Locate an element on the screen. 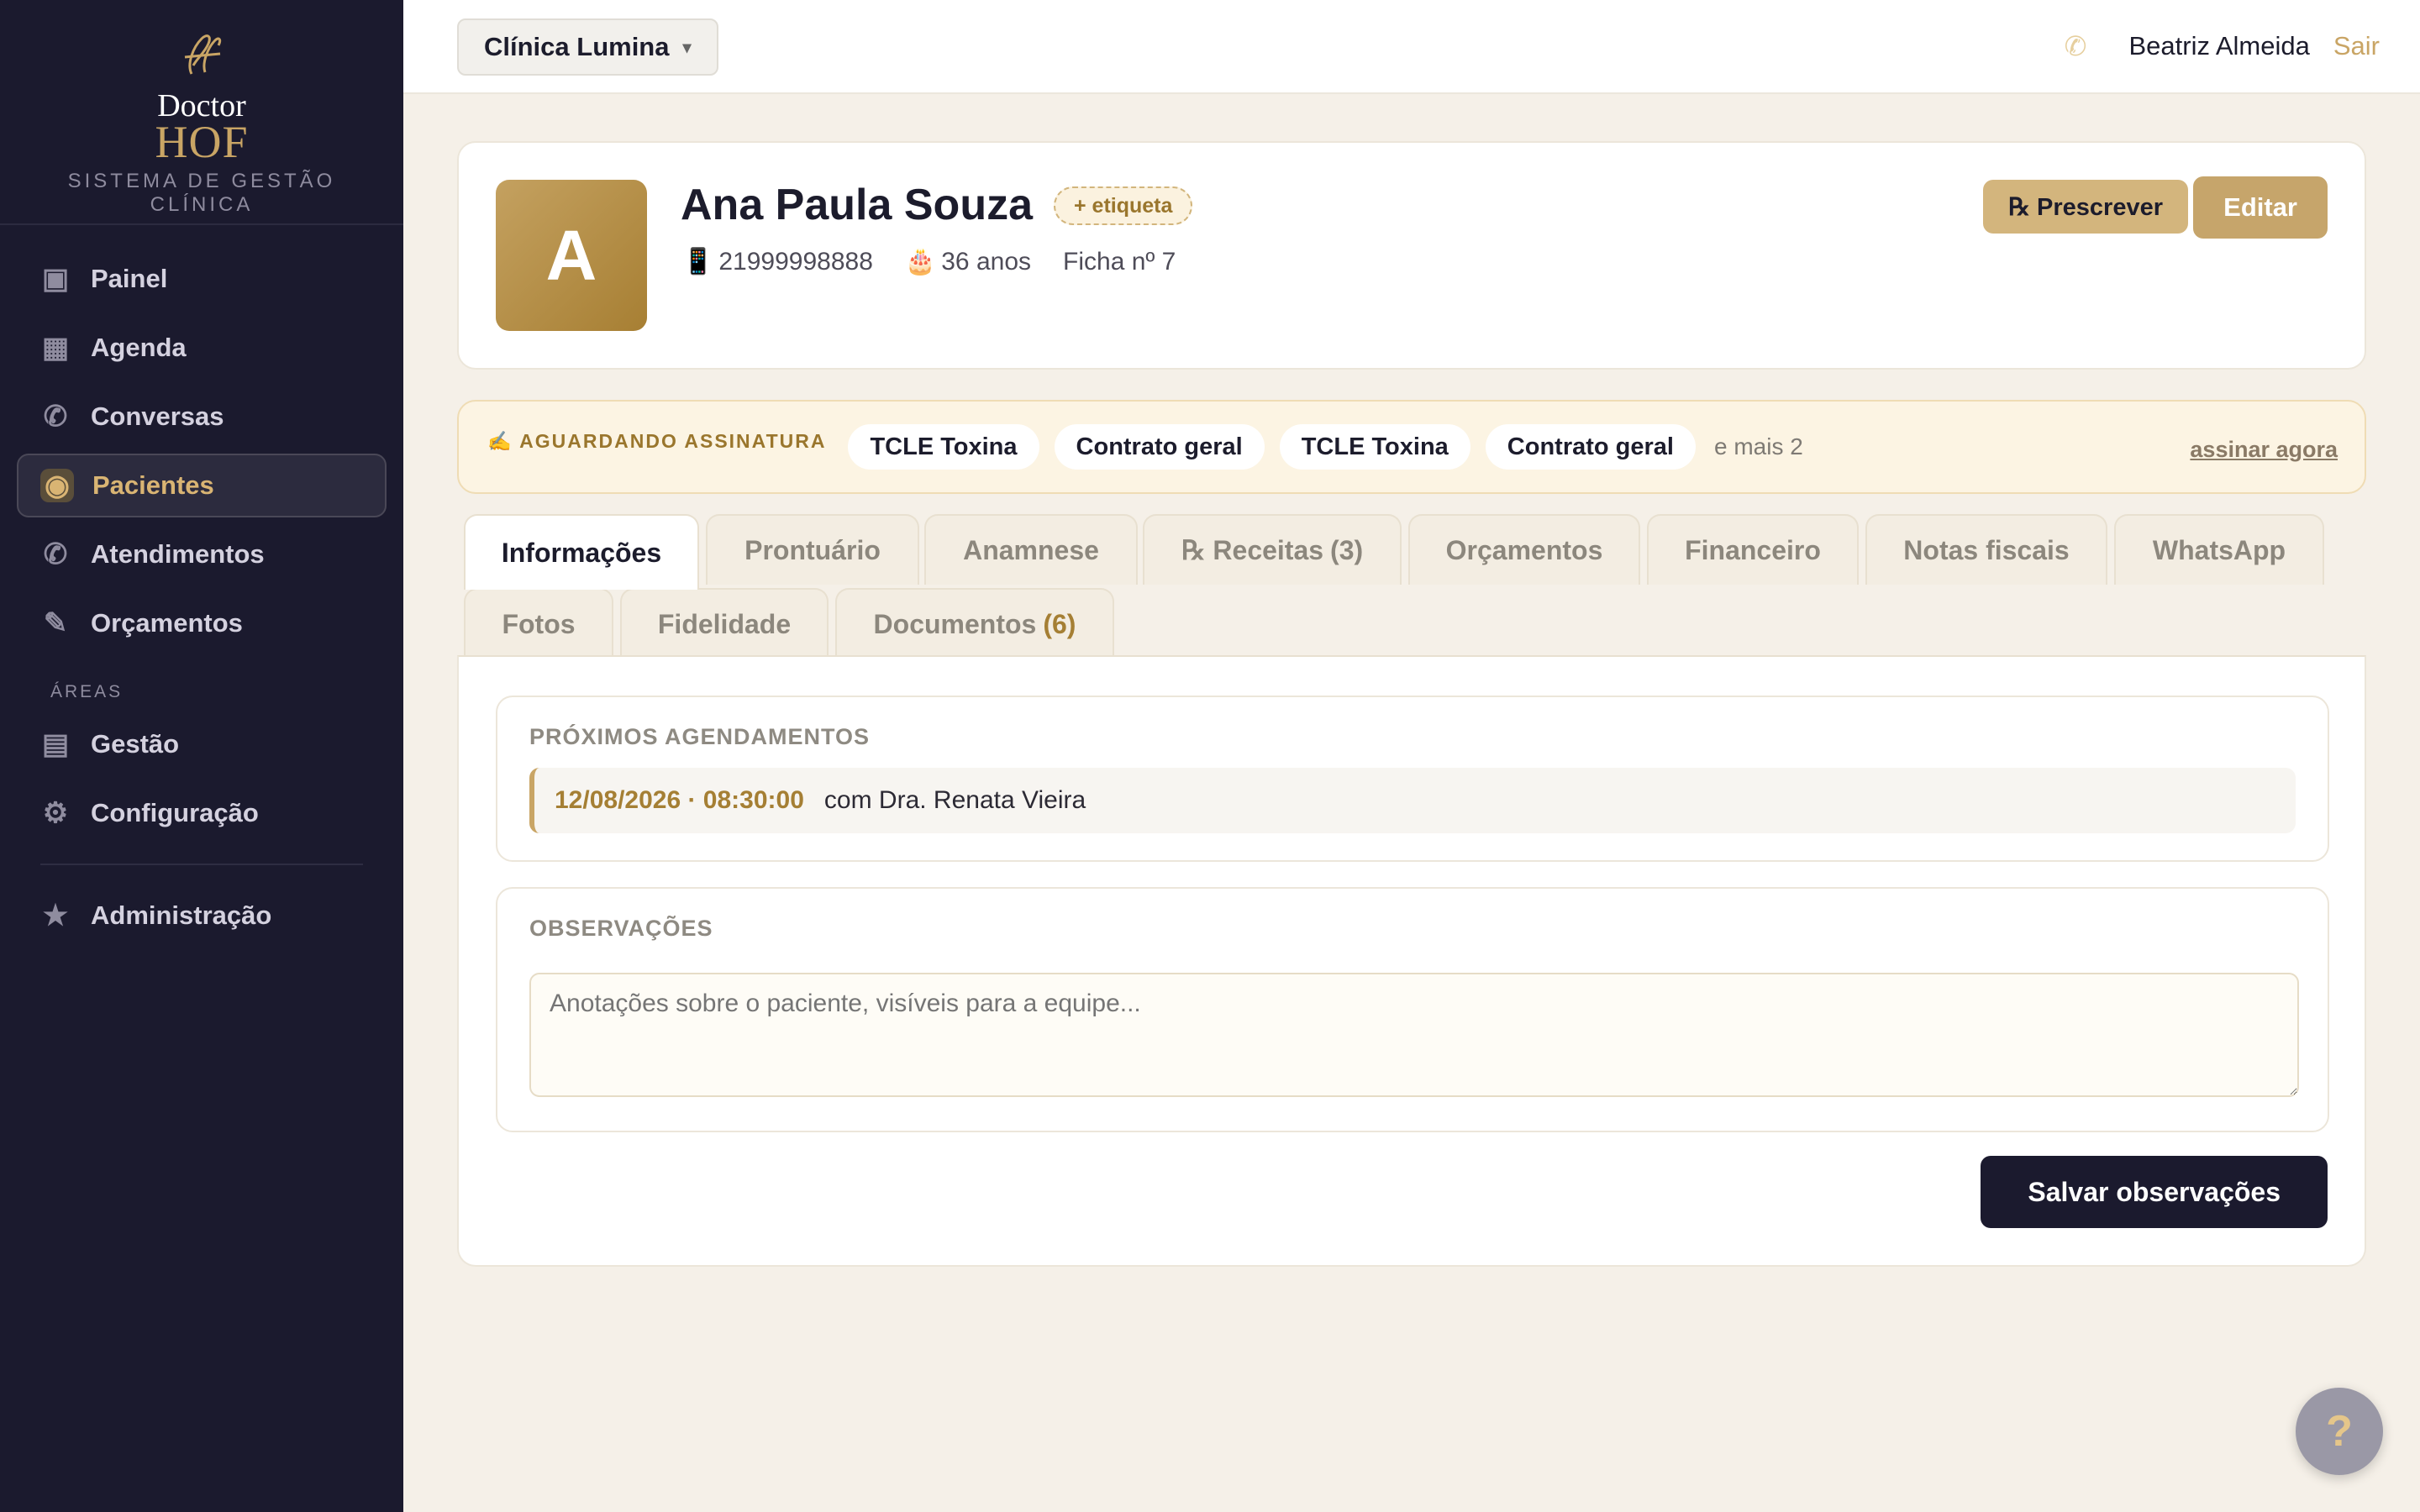 The height and width of the screenshot is (1512, 2420). notes-card: OBSERVAÇÕES is located at coordinates (1412, 1009).